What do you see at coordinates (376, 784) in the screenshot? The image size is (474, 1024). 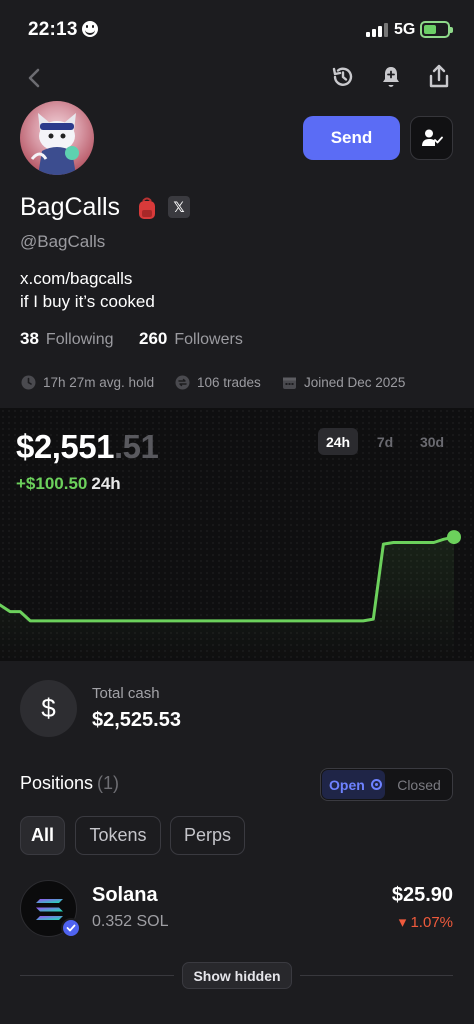 I see `radio-dot-icon` at bounding box center [376, 784].